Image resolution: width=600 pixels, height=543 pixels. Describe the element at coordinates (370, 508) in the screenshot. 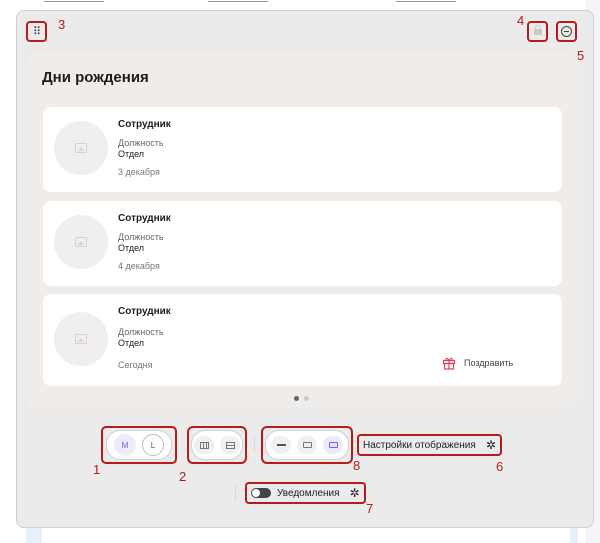

I see `annotation-label: 7` at that location.